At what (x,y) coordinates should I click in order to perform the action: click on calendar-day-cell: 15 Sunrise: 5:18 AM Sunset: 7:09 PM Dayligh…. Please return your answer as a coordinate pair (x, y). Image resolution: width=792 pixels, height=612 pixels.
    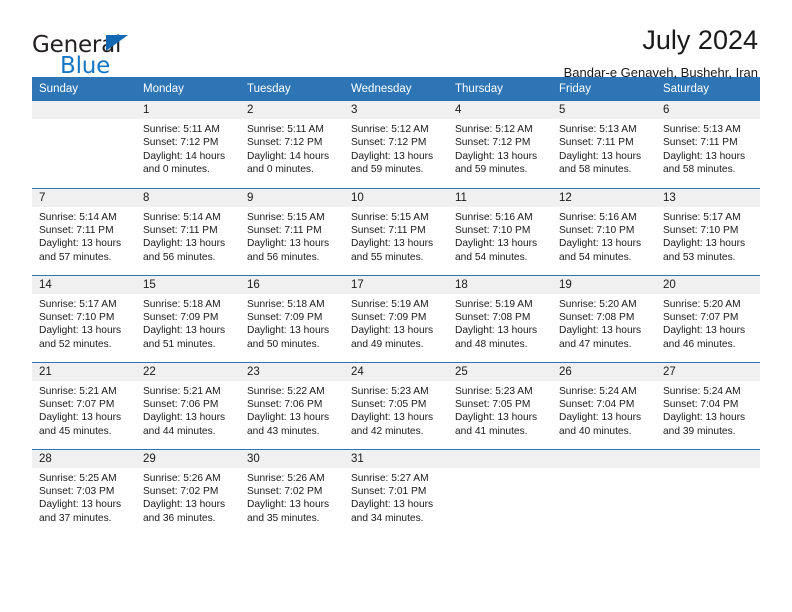
    Looking at the image, I should click on (188, 318).